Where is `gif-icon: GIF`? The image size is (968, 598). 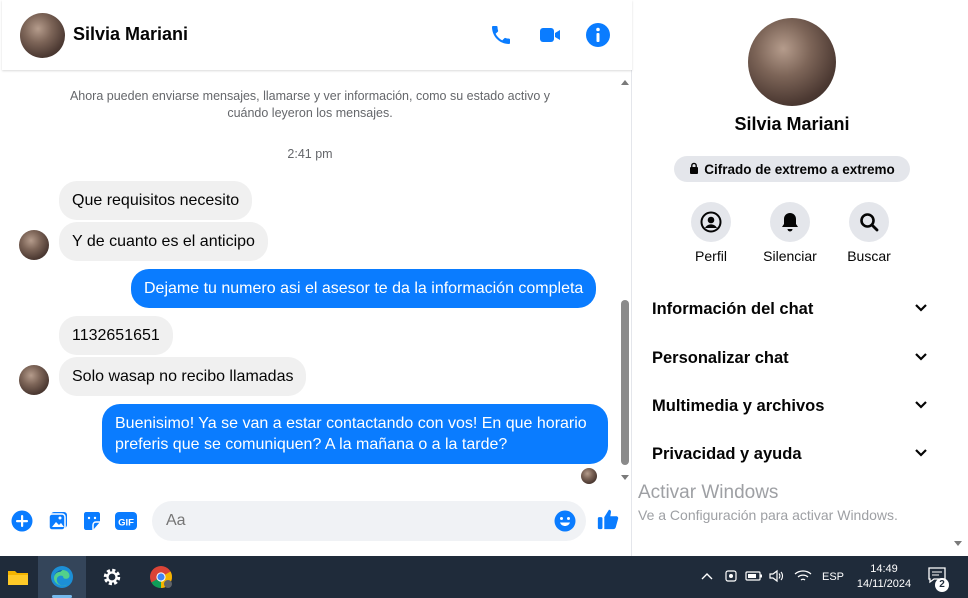
gif-icon: GIF is located at coordinates (126, 521).